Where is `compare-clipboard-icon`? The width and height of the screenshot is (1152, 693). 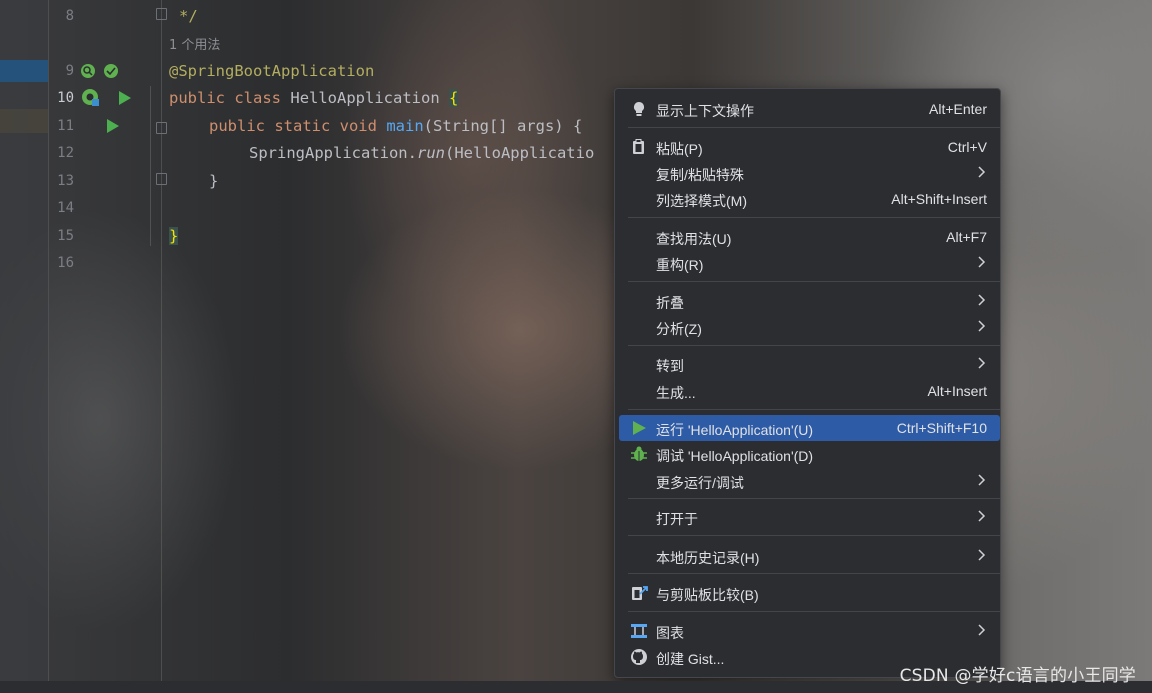 compare-clipboard-icon is located at coordinates (640, 593).